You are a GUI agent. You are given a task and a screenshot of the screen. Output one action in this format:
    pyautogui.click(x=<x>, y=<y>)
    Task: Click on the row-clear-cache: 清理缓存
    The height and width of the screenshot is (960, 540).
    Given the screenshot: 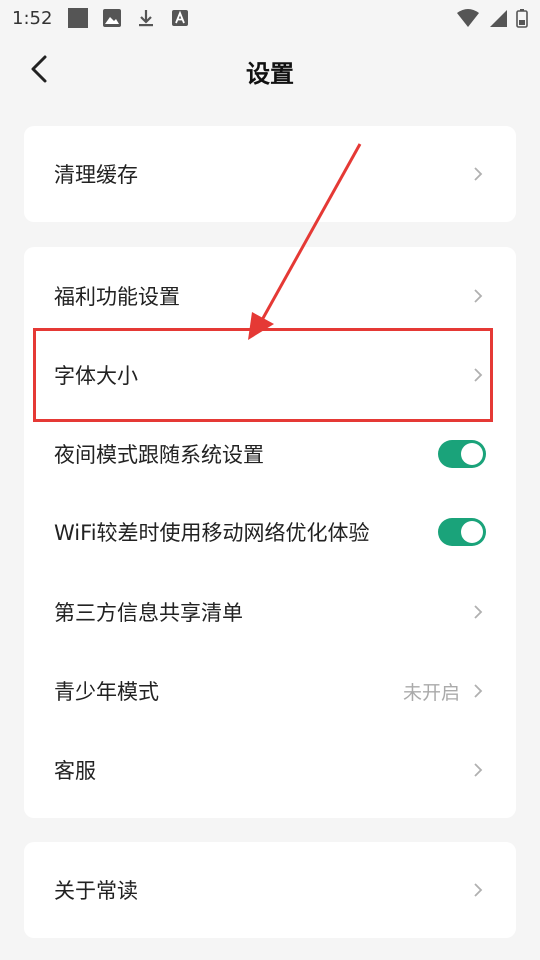 What is the action you would take?
    pyautogui.click(x=270, y=174)
    